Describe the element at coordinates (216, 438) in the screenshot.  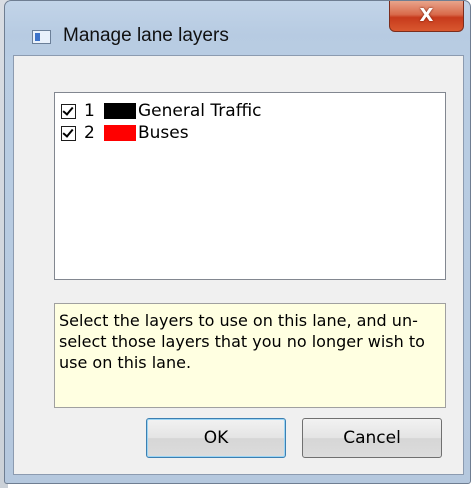
I see `ok-button: OK` at that location.